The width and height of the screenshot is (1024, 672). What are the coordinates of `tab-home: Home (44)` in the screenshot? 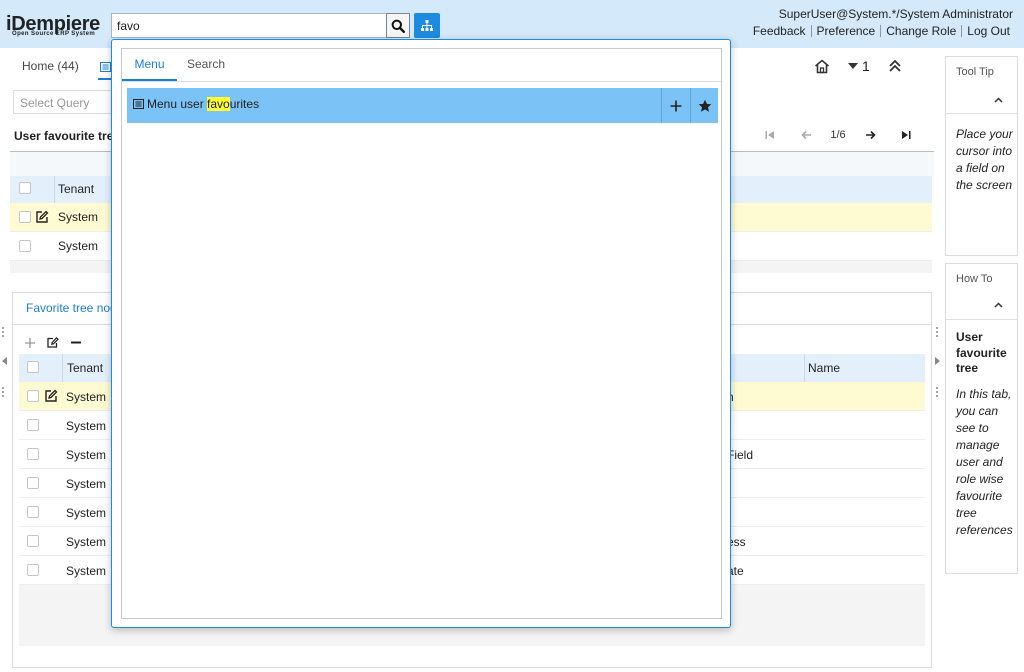 It's located at (50, 66).